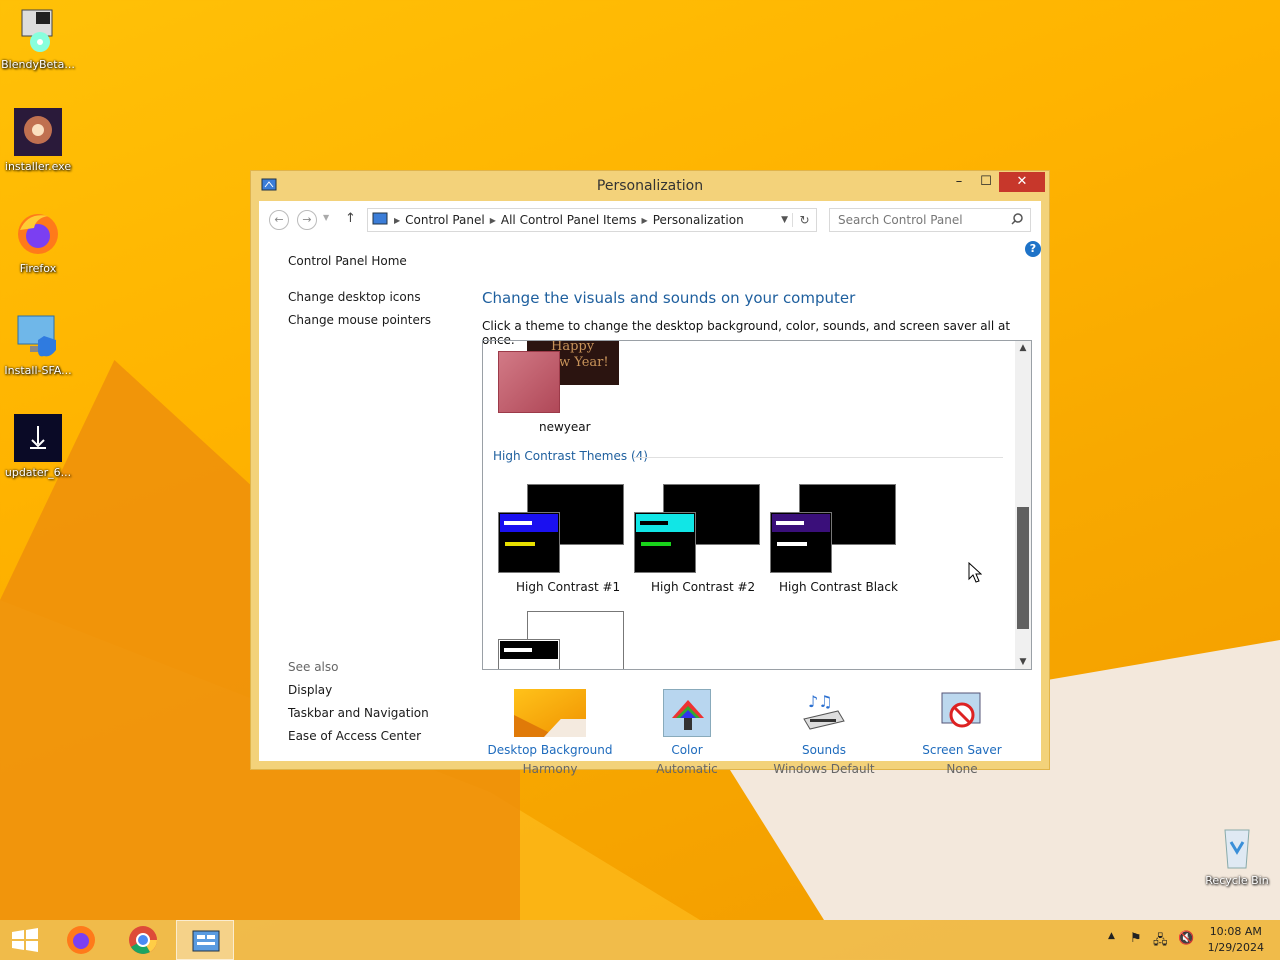  I want to click on forward-button: →, so click(307, 220).